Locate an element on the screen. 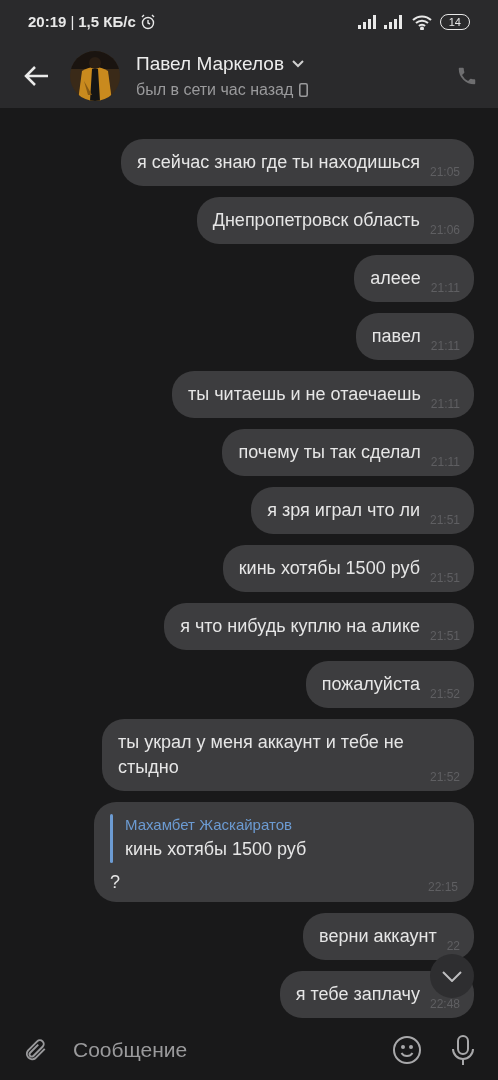 The width and height of the screenshot is (498, 1080). phone-device-icon is located at coordinates (304, 90).